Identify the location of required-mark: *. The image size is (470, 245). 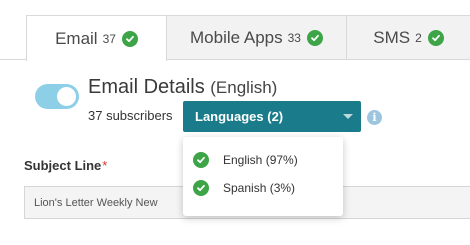
(105, 165).